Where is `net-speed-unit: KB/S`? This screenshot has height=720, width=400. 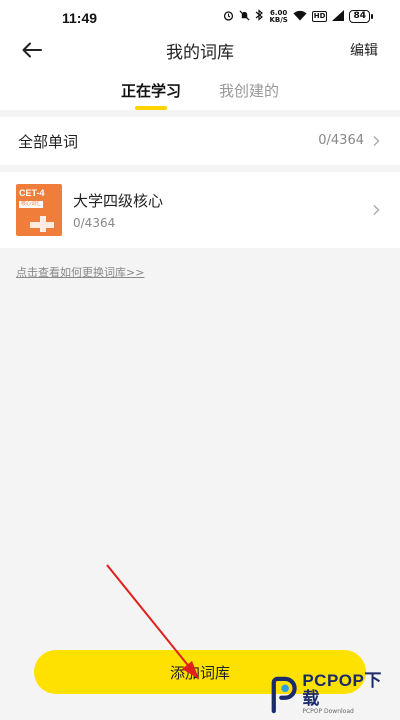
net-speed-unit: KB/S is located at coordinates (278, 19).